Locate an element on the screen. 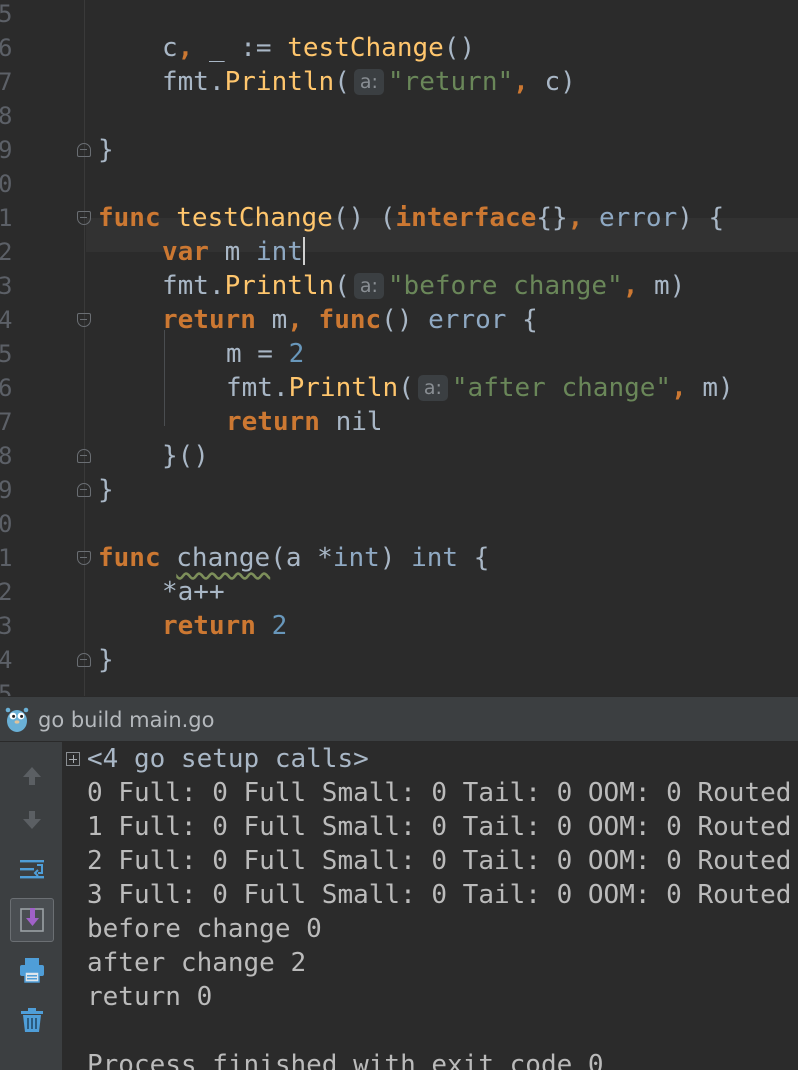  code-line: func testChange() (interface{}, error) { is located at coordinates (411, 218).